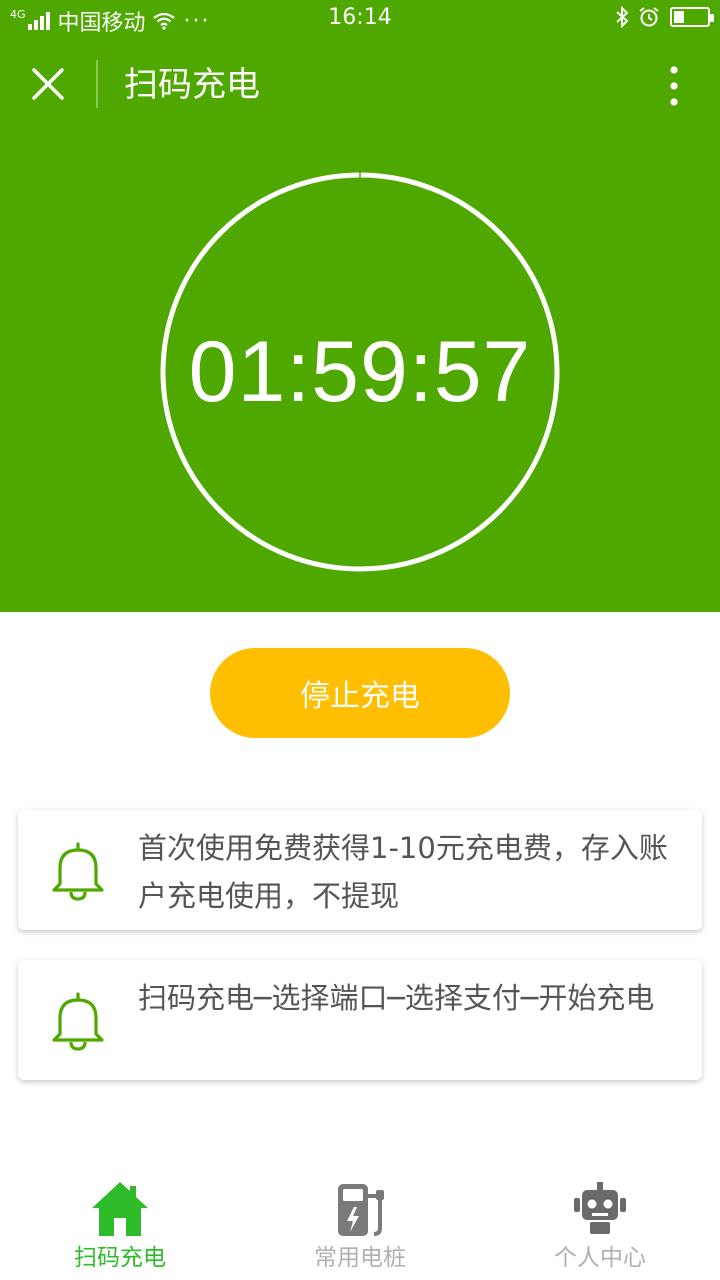 The height and width of the screenshot is (1280, 720). I want to click on status-bar: 4G 中国移动 ··· 16:14, so click(360, 20).